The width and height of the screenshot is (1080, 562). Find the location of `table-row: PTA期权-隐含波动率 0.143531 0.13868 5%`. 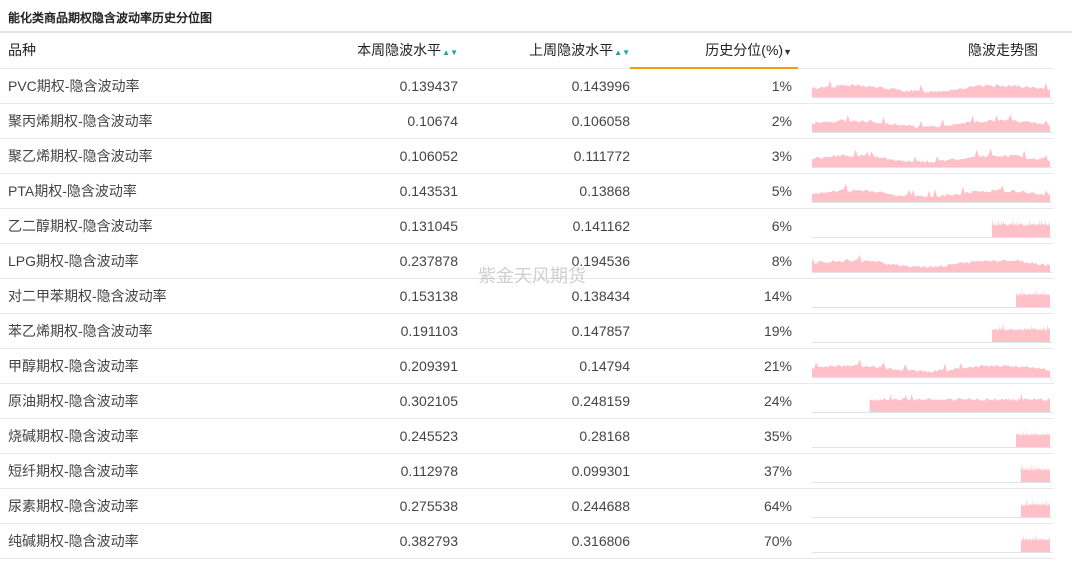

table-row: PTA期权-隐含波动率 0.143531 0.13868 5% is located at coordinates (527, 191).